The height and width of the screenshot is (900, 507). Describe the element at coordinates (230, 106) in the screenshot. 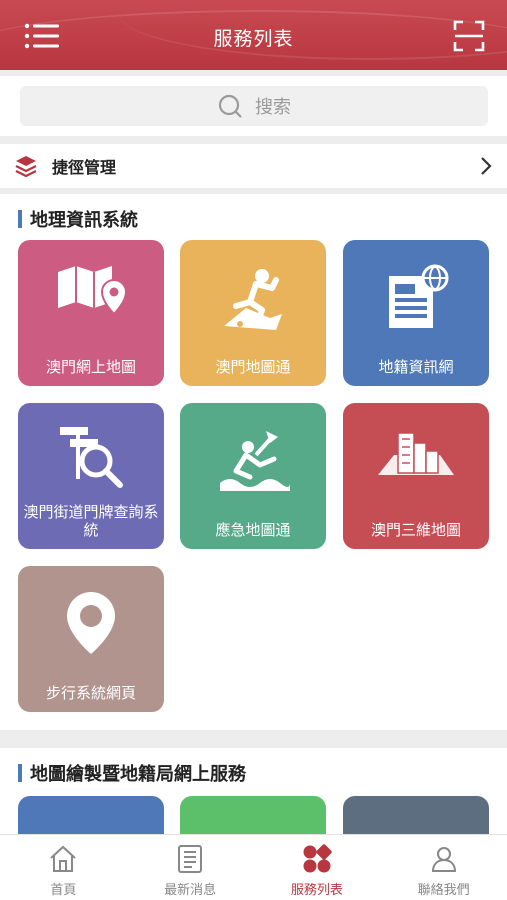

I see `search-icon` at that location.